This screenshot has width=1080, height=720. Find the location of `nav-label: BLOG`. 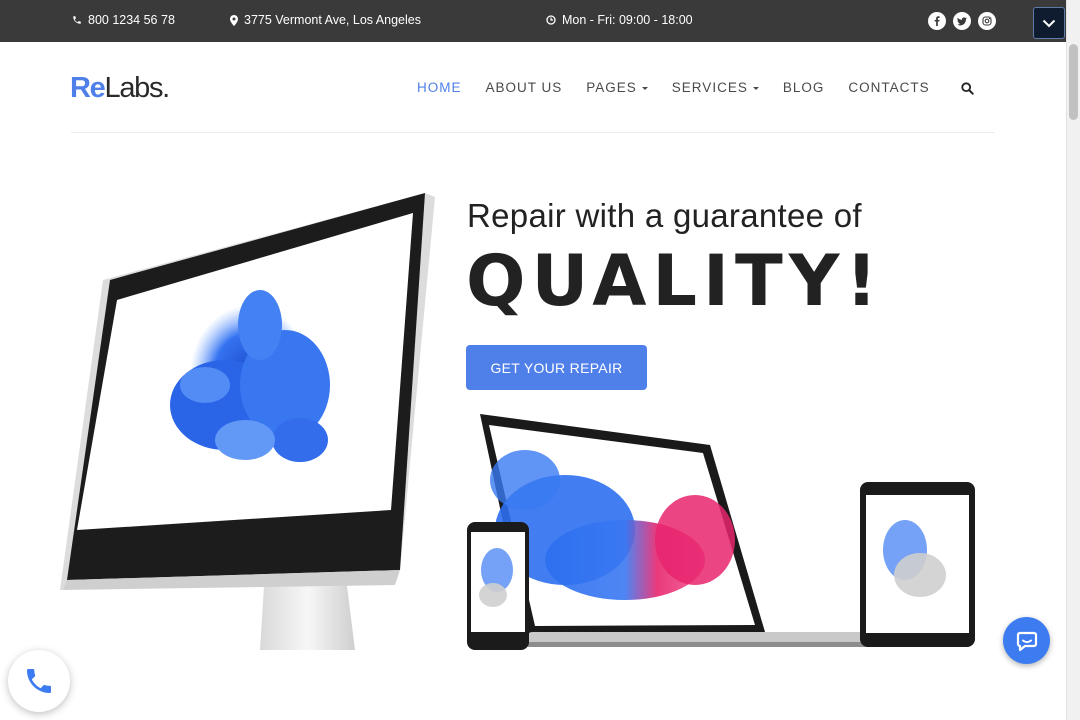

nav-label: BLOG is located at coordinates (803, 87).